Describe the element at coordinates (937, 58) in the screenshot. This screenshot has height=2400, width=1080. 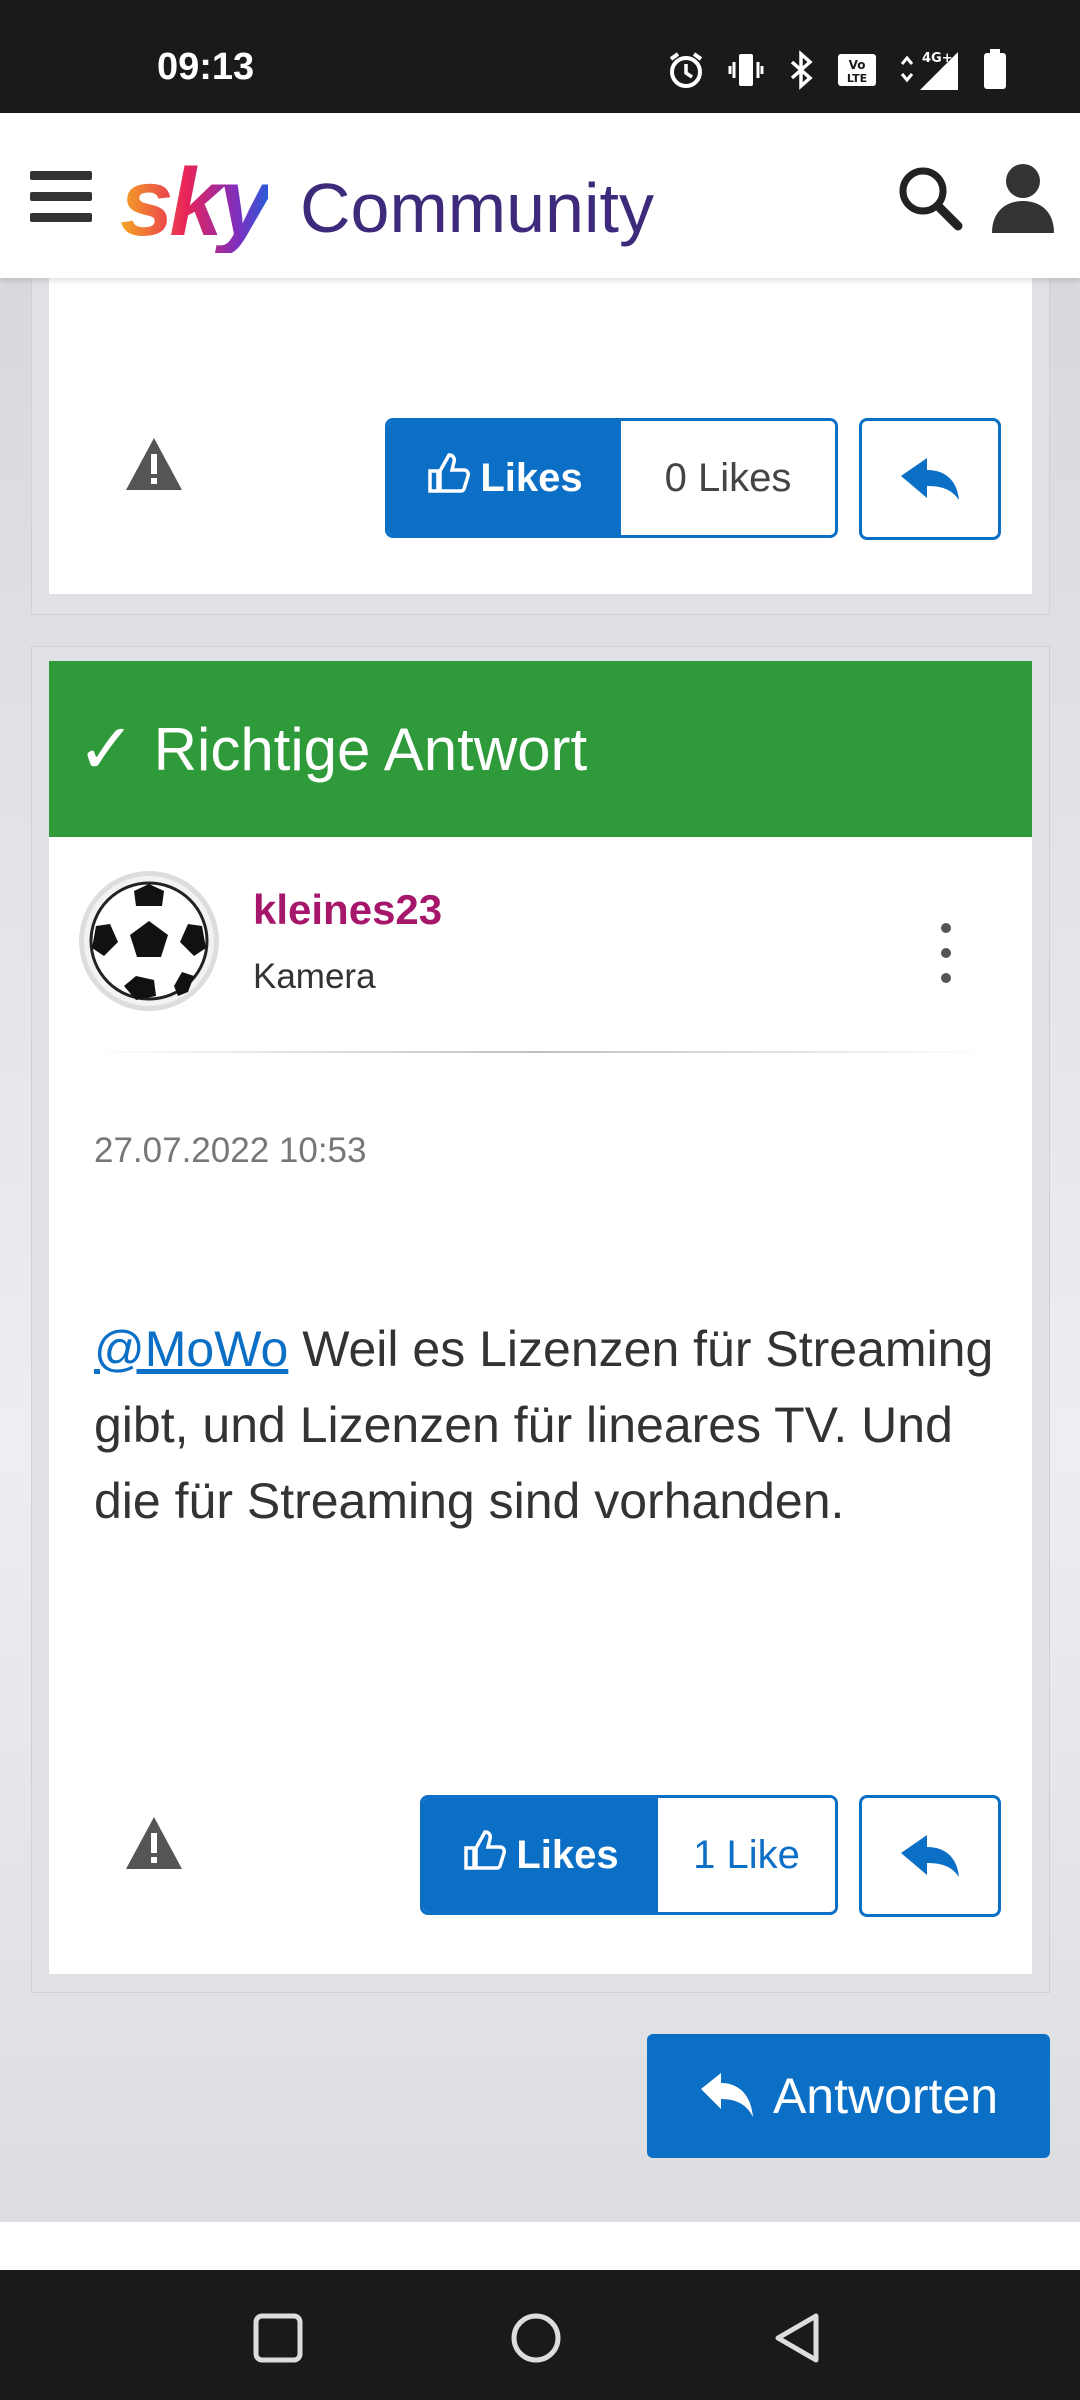
I see `svg-text: 4G+` at that location.